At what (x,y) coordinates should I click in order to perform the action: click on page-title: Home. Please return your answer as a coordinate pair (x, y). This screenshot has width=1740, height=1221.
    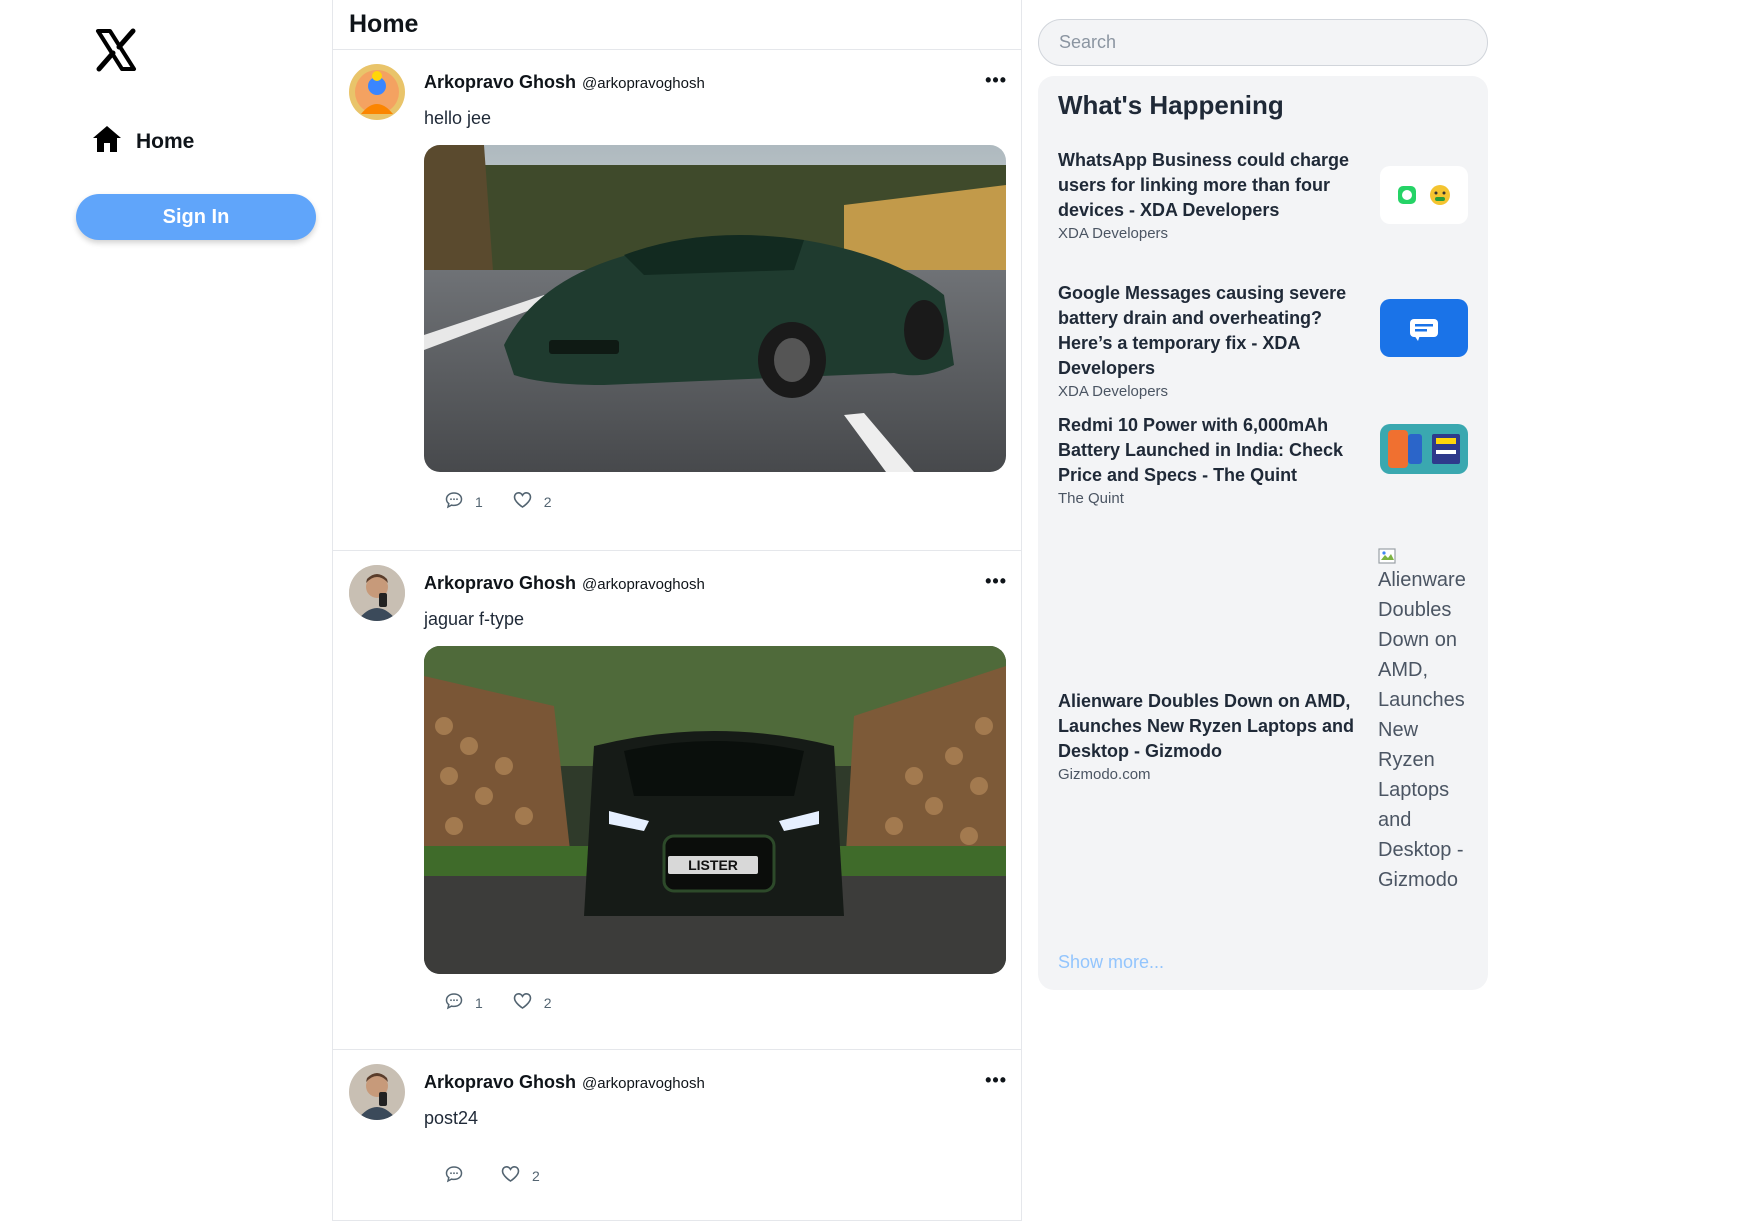
    Looking at the image, I should click on (384, 24).